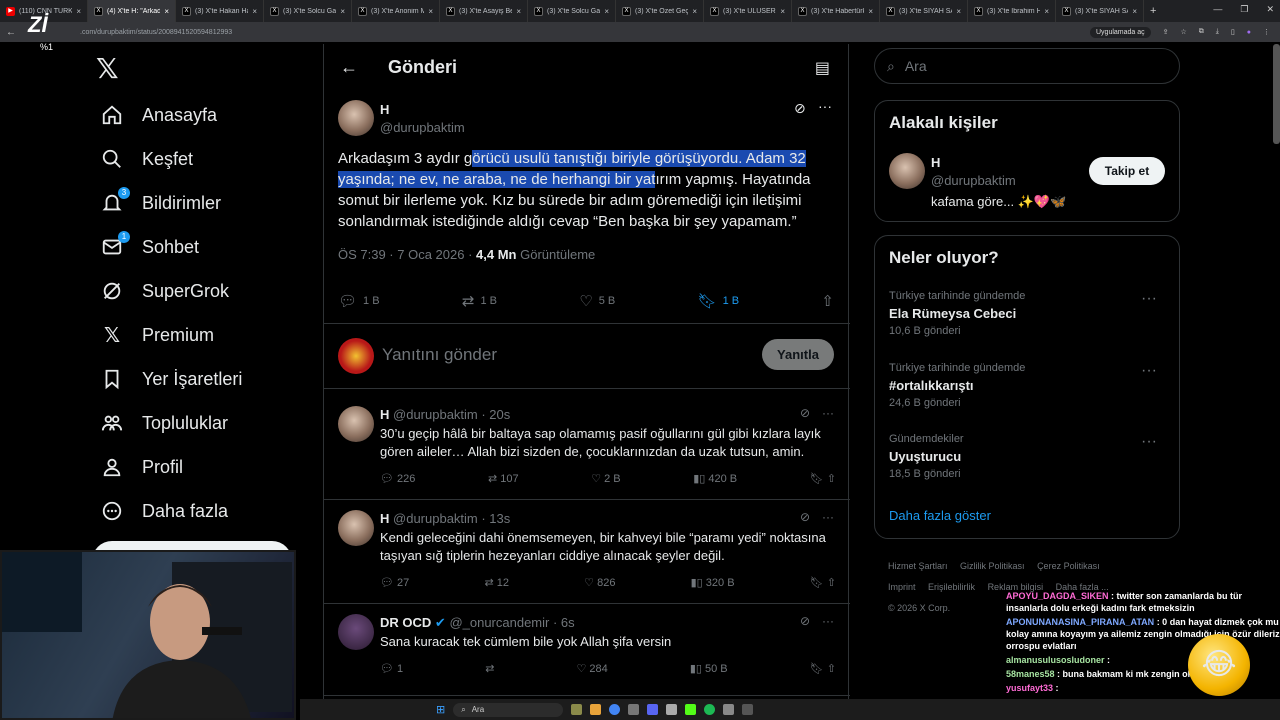 Image resolution: width=1280 pixels, height=720 pixels. Describe the element at coordinates (1217, 32) in the screenshot. I see `download-icon: ⤓` at that location.